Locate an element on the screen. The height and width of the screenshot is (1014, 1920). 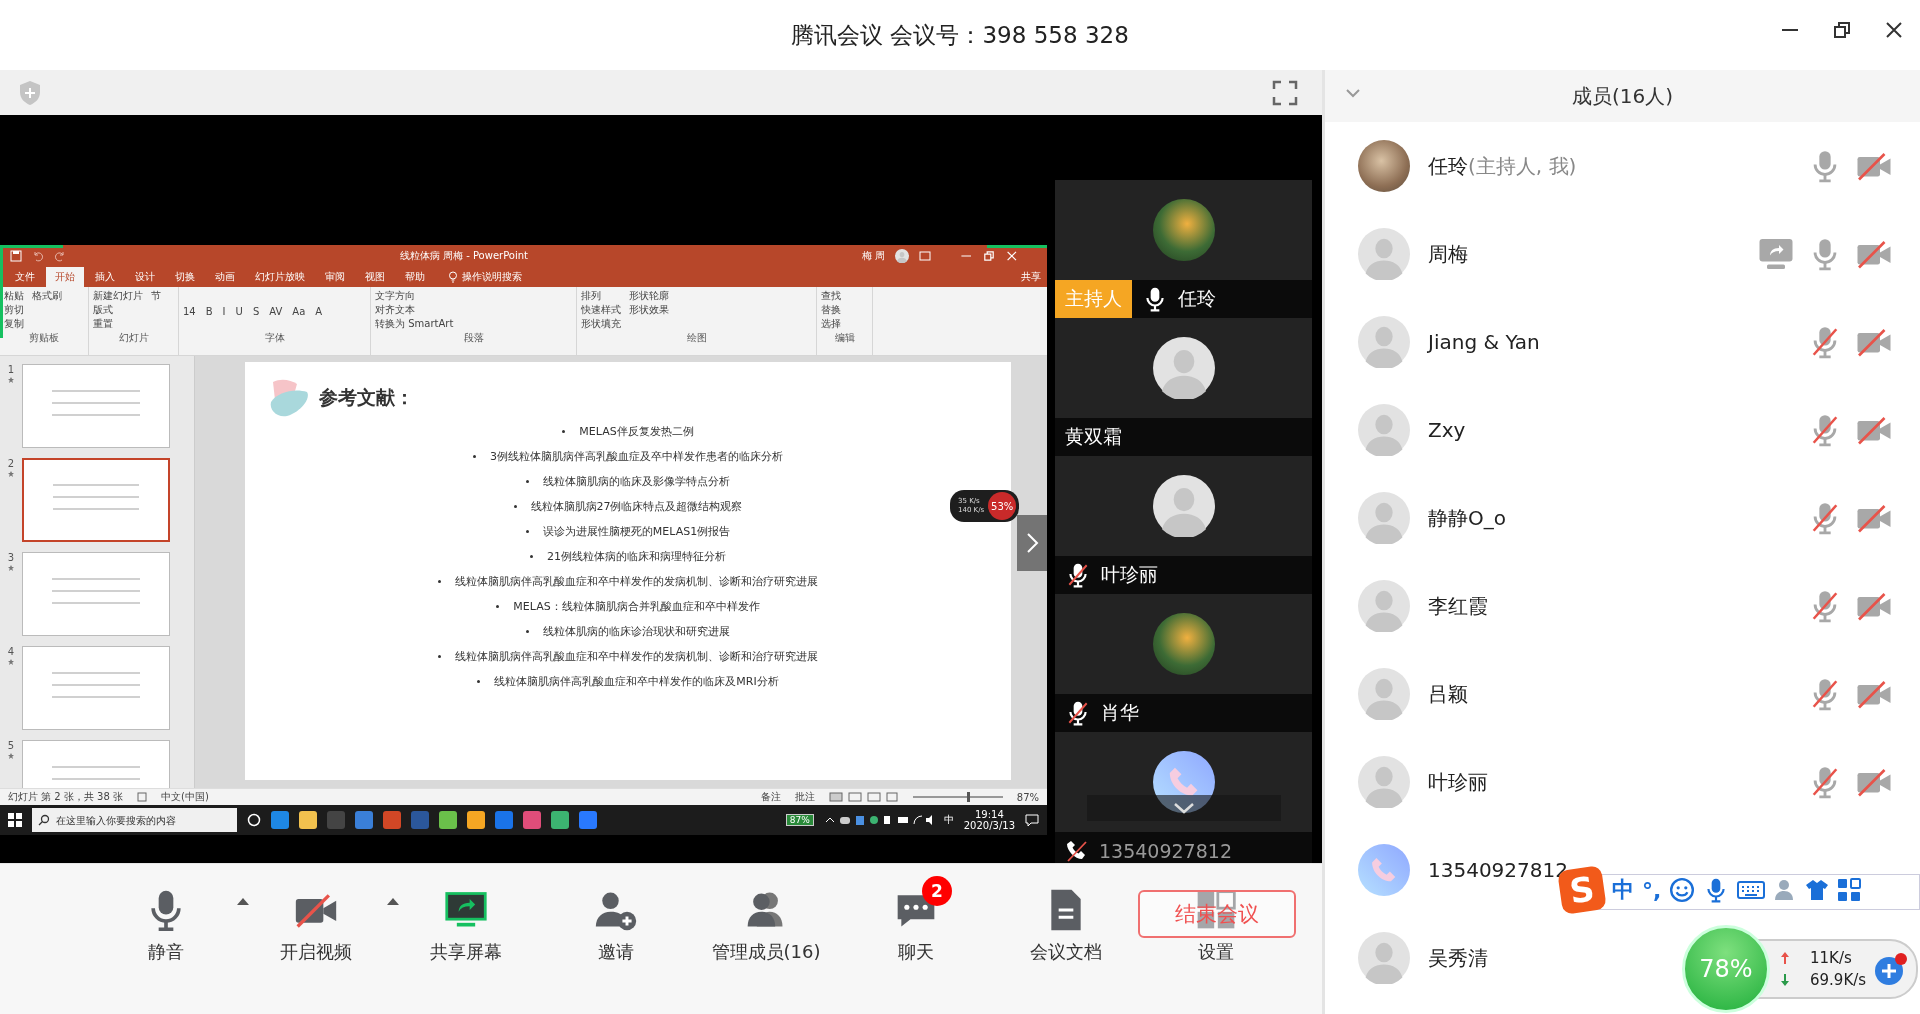
ribbon-tab: 幻灯片放映 is located at coordinates (280, 277).